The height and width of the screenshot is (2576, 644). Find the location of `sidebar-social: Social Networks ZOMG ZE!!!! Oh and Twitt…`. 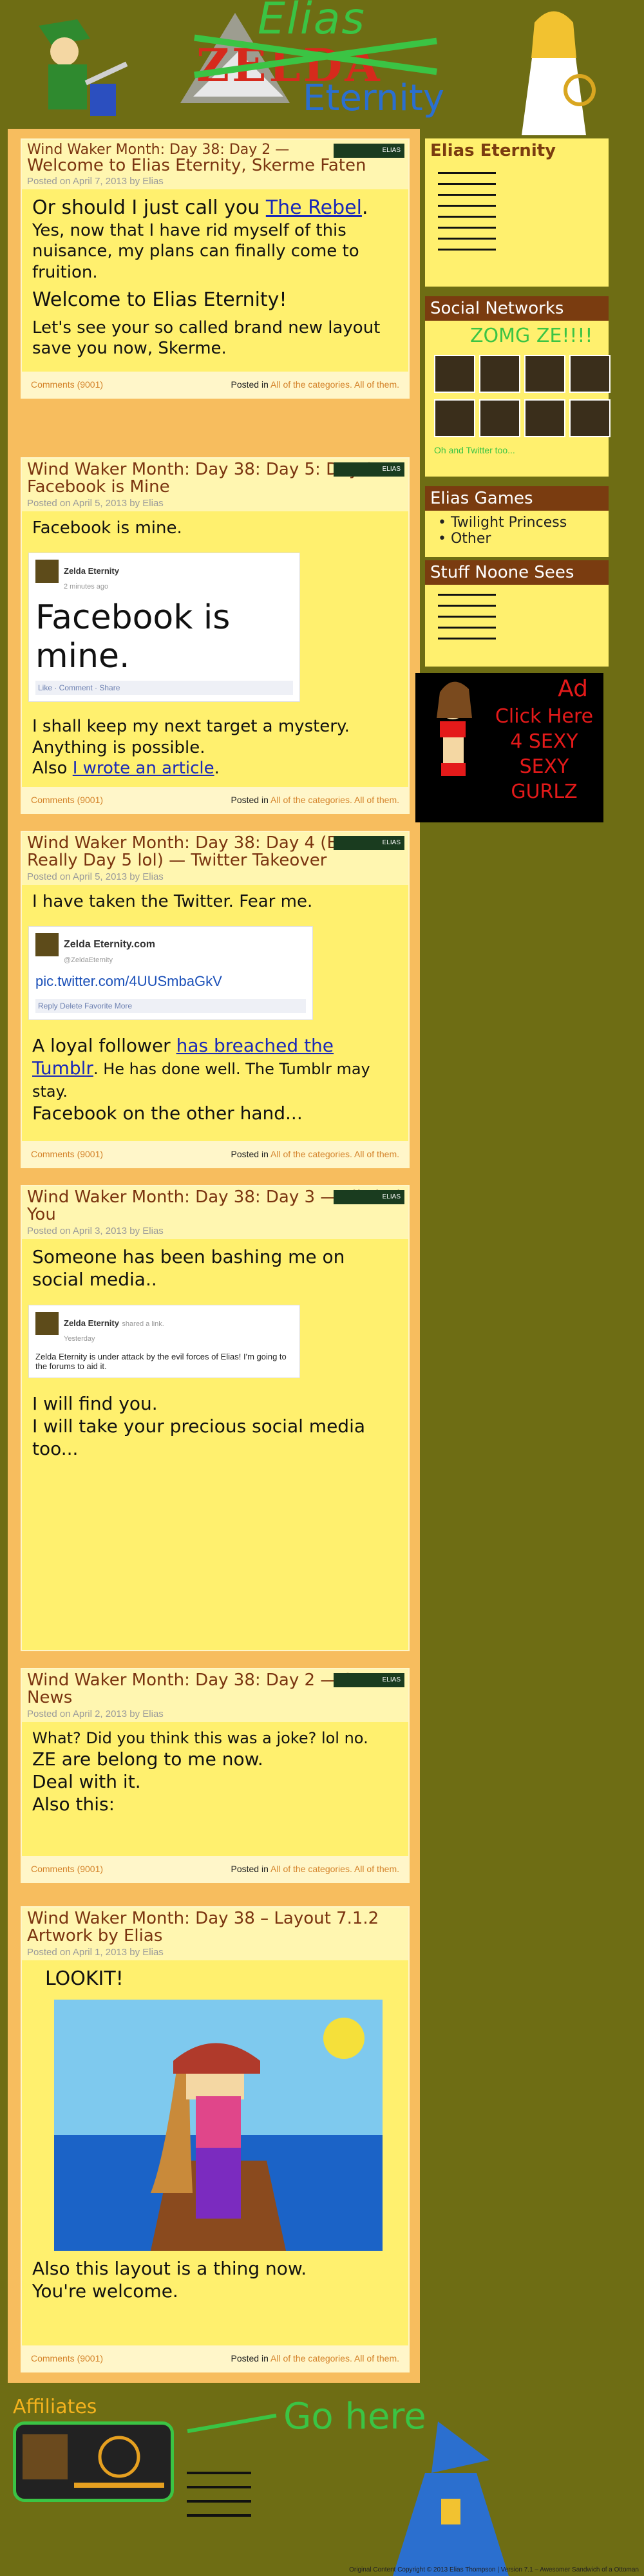

sidebar-social: Social Networks ZOMG ZE!!!! Oh and Twitt… is located at coordinates (518, 386).